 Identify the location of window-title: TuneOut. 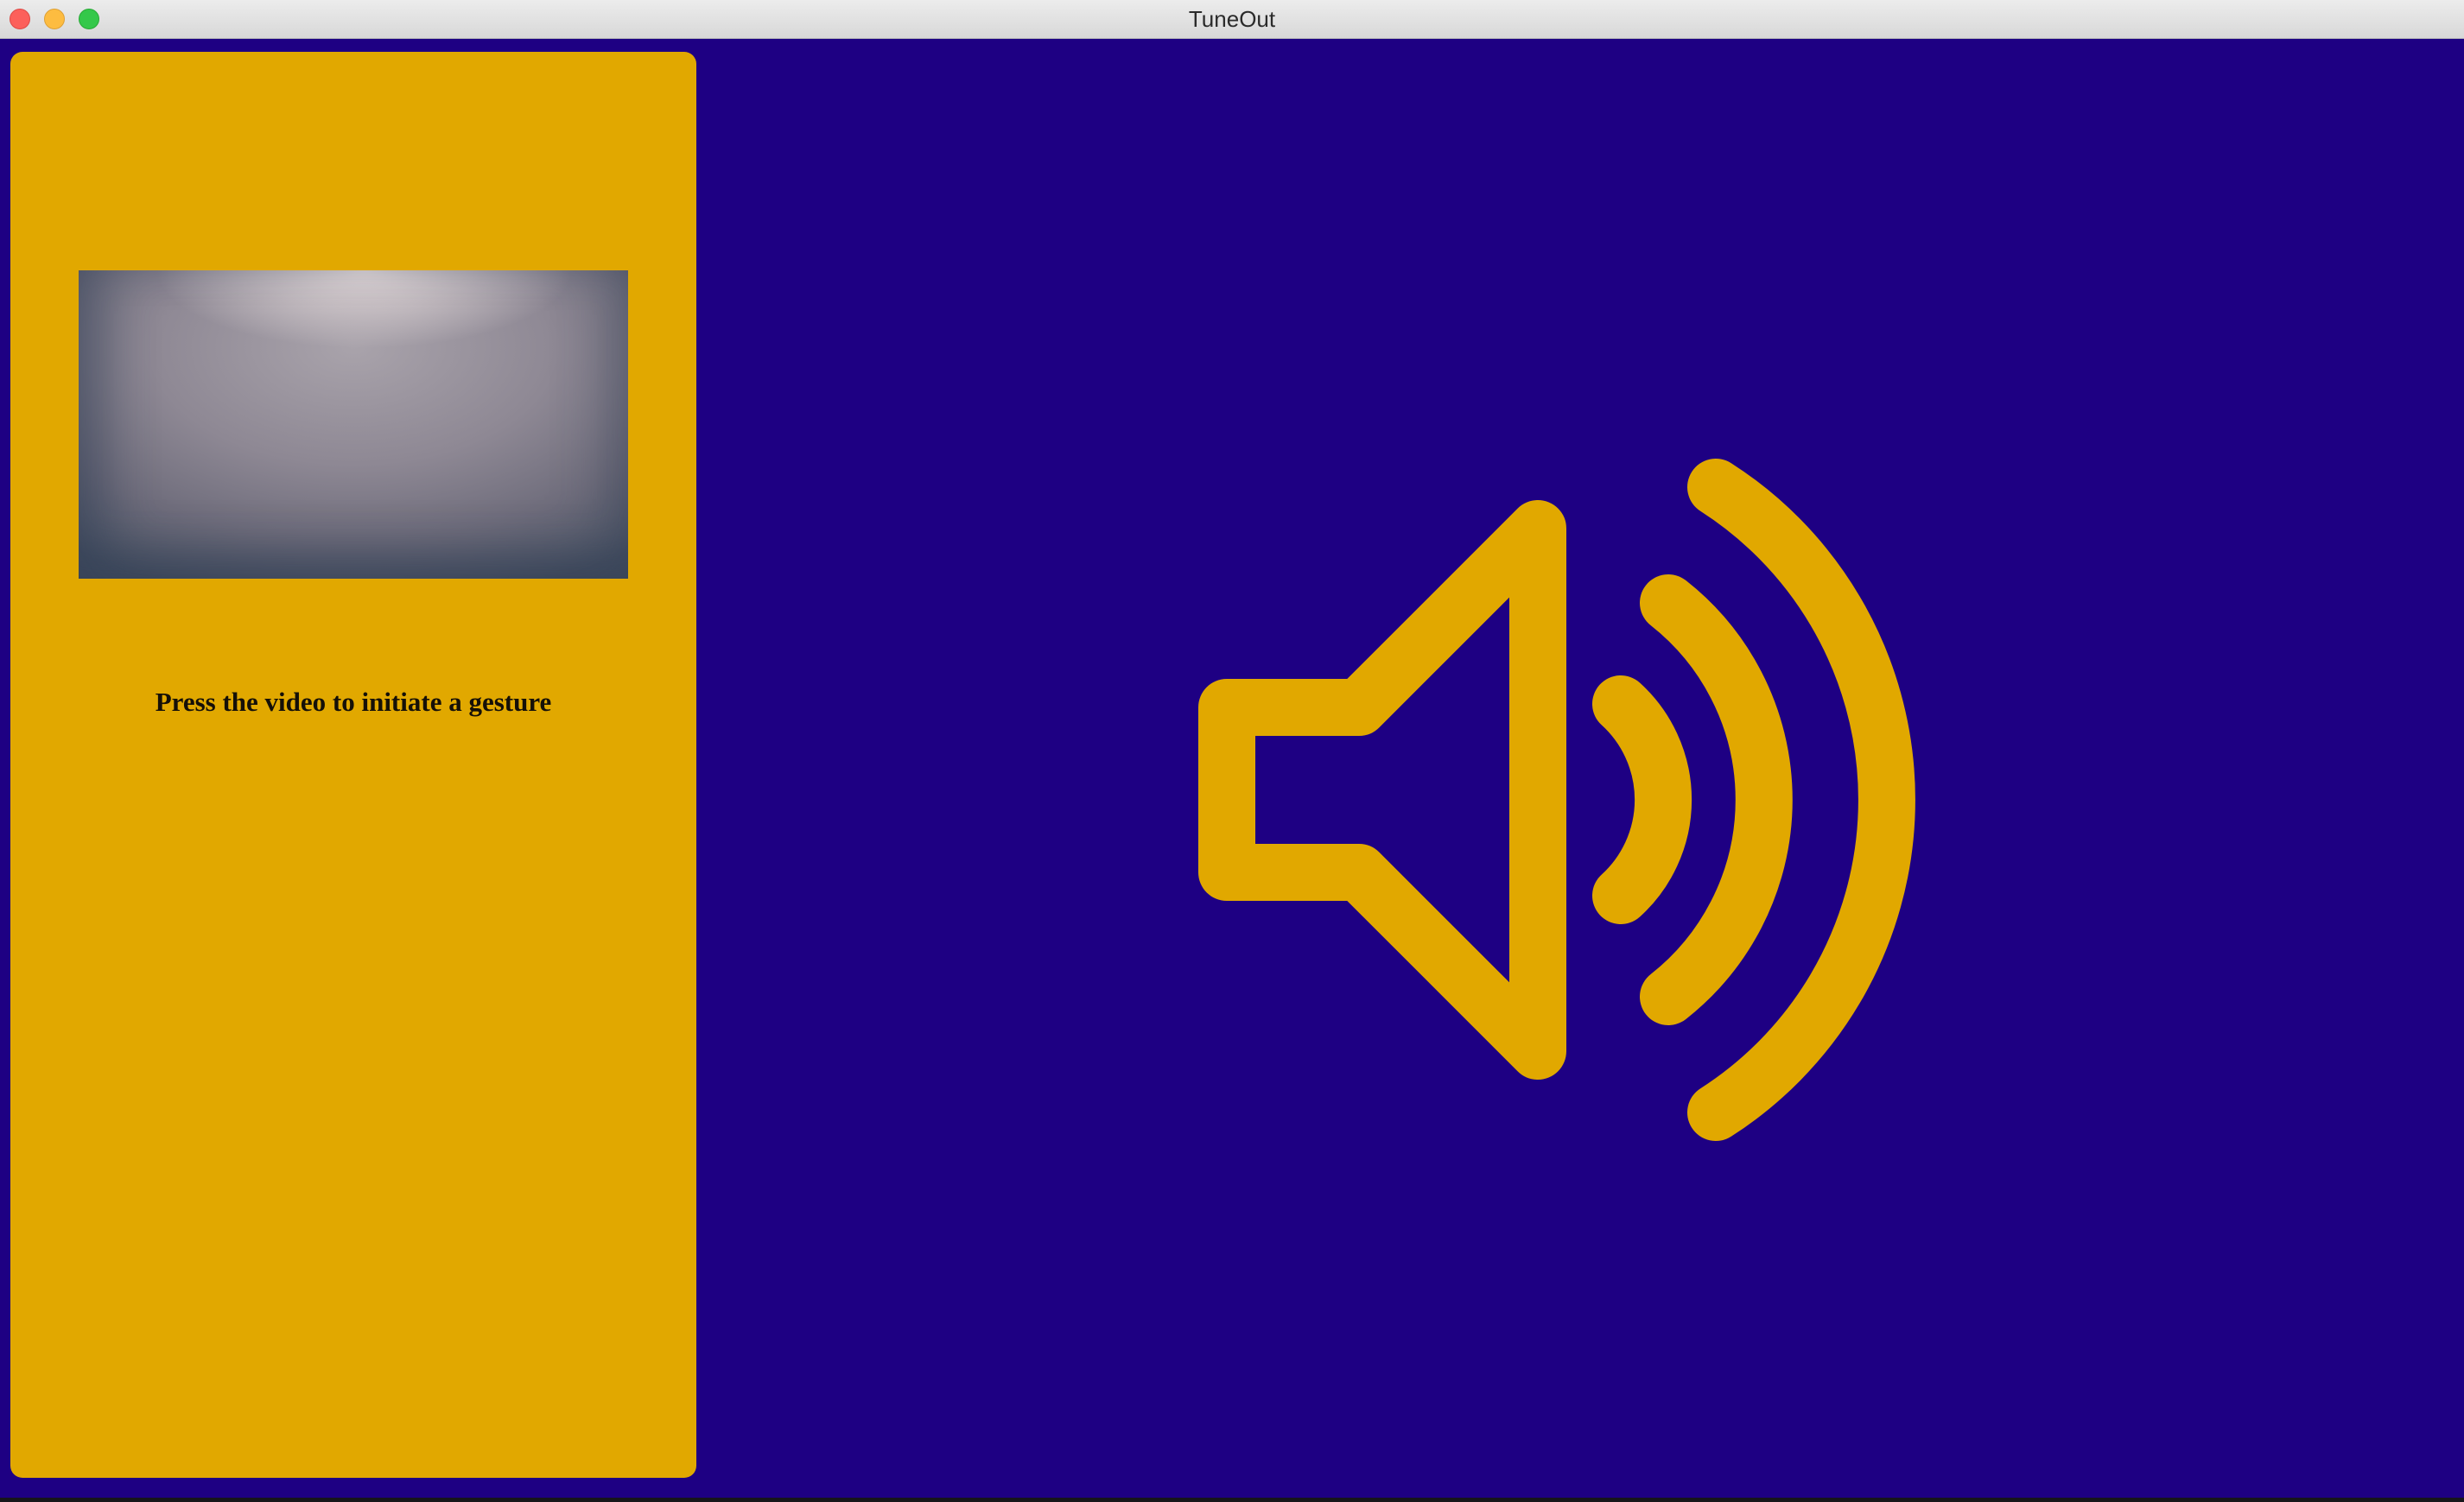
(1232, 19).